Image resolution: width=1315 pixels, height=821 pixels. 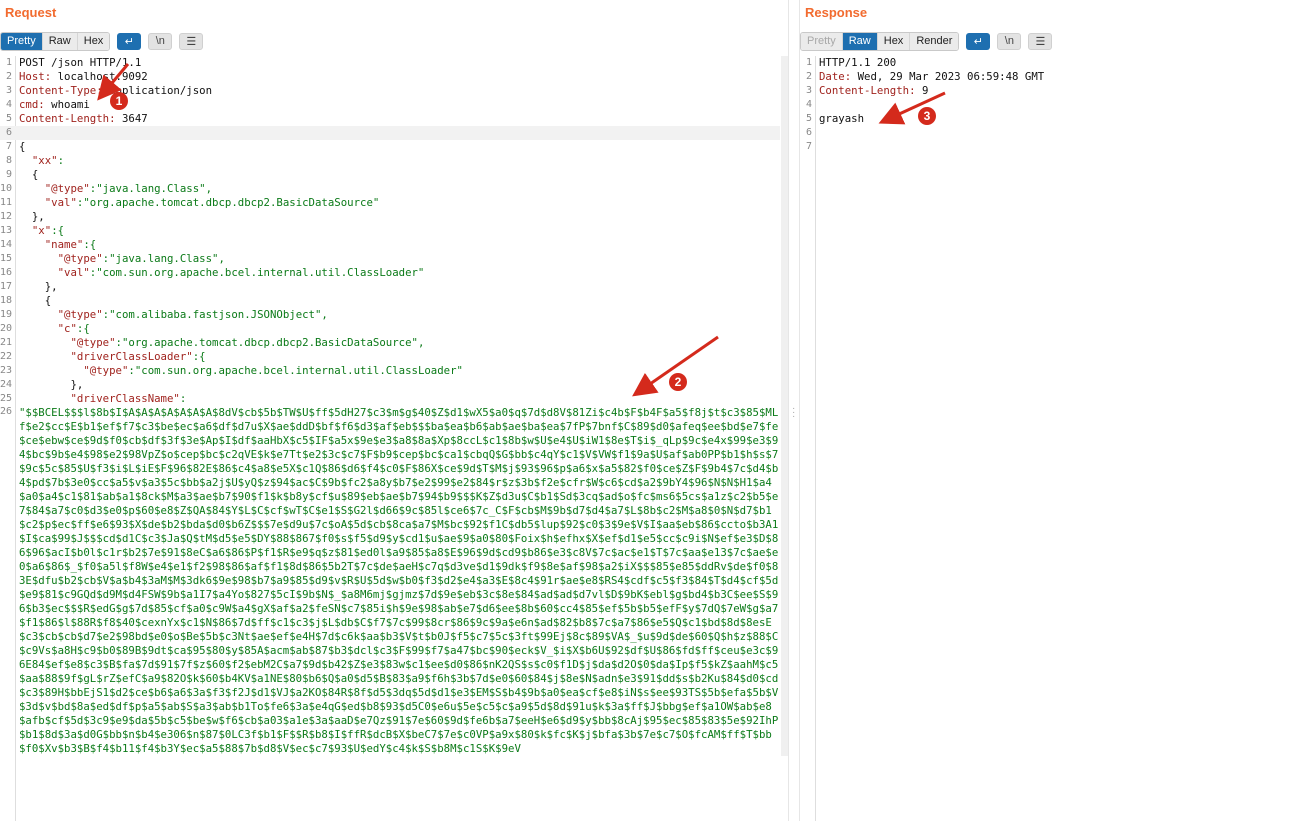 What do you see at coordinates (390, 287) in the screenshot?
I see `code-line: 17 },` at bounding box center [390, 287].